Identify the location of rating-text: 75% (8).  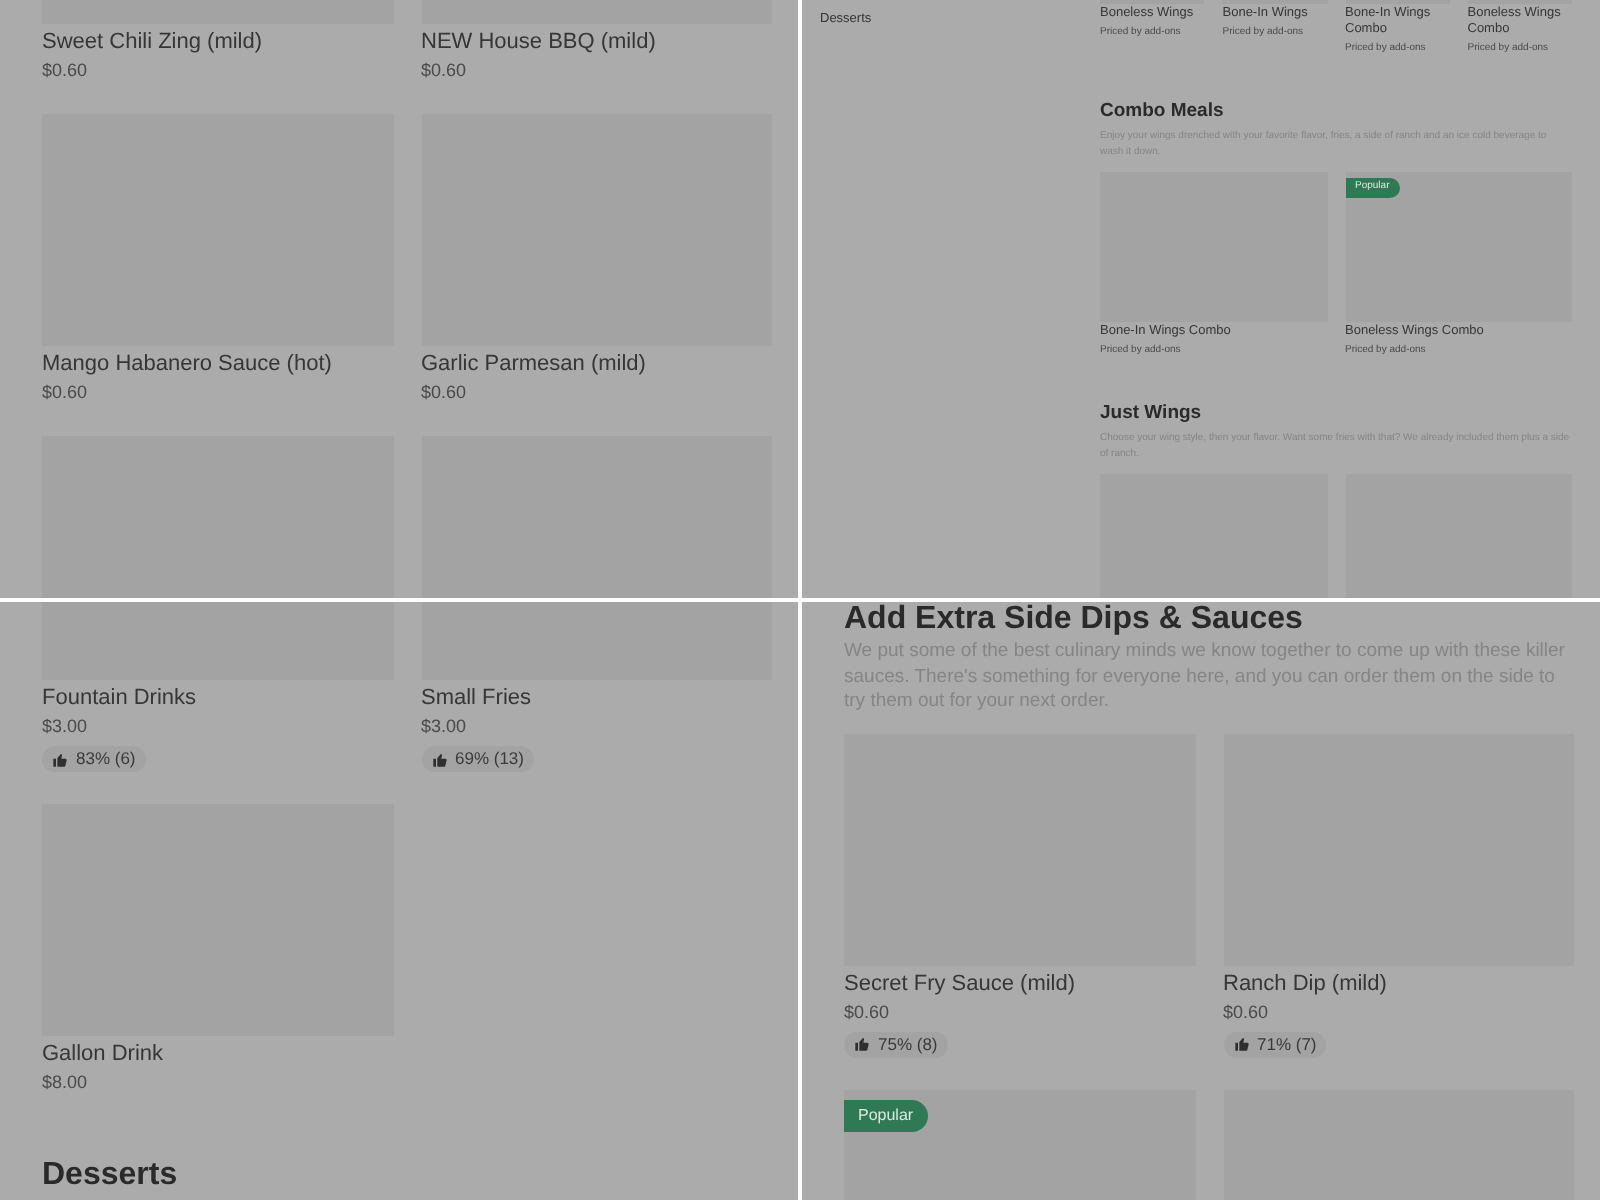
(908, 1044).